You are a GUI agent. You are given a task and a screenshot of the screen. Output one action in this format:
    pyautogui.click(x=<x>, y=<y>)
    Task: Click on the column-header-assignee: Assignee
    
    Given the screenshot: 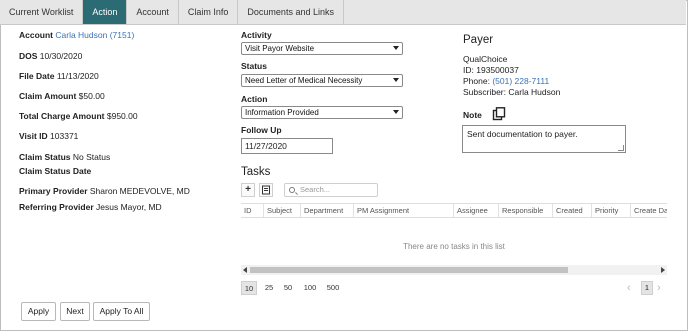 What is the action you would take?
    pyautogui.click(x=476, y=210)
    